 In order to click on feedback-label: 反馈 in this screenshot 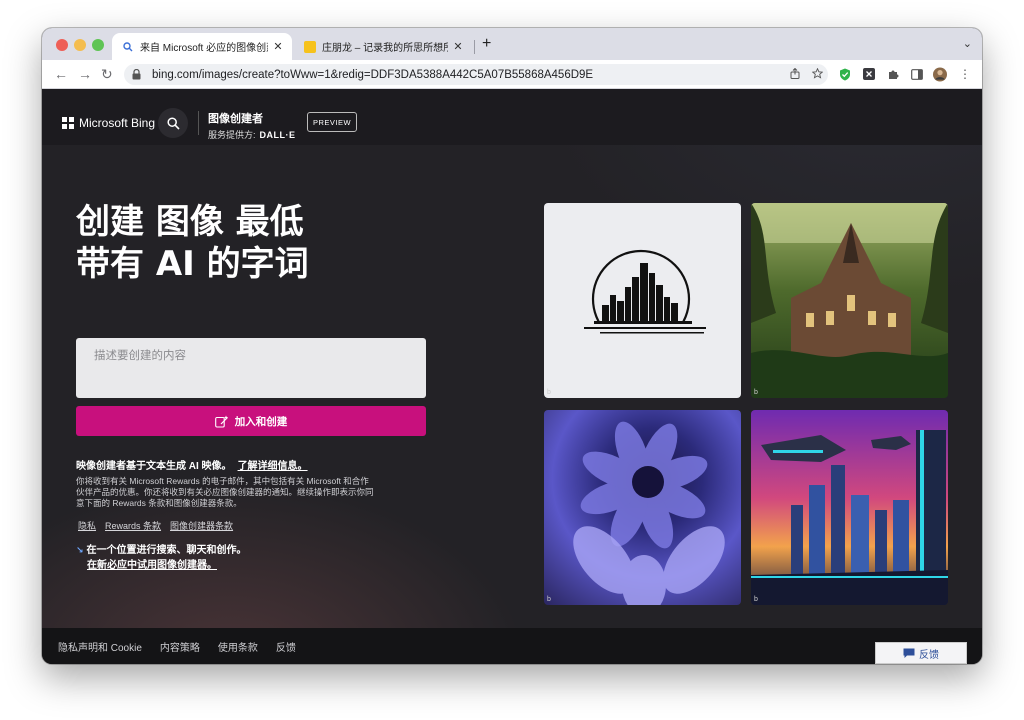, I will do `click(929, 655)`.